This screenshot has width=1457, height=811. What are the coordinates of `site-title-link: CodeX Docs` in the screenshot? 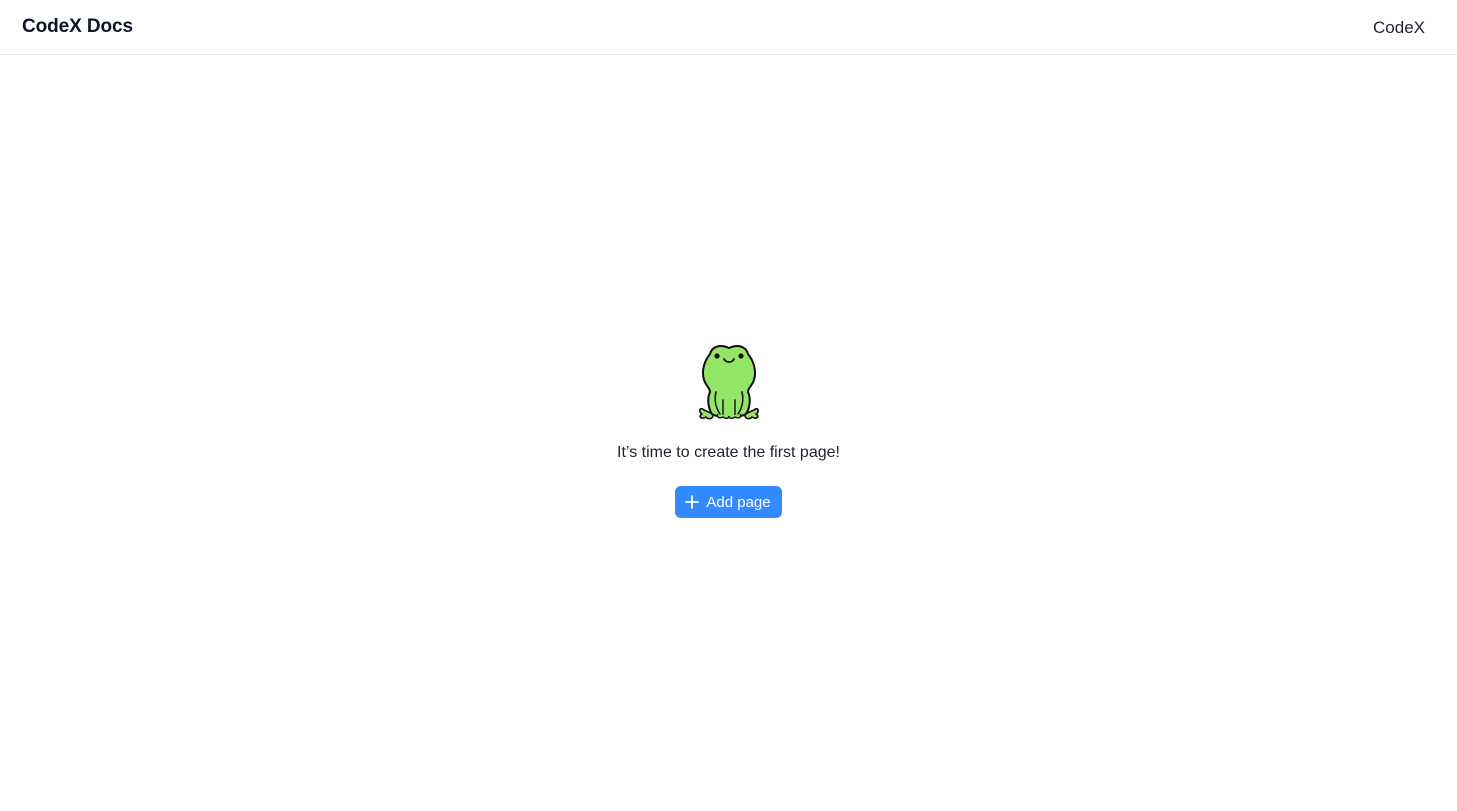 It's located at (77, 27).